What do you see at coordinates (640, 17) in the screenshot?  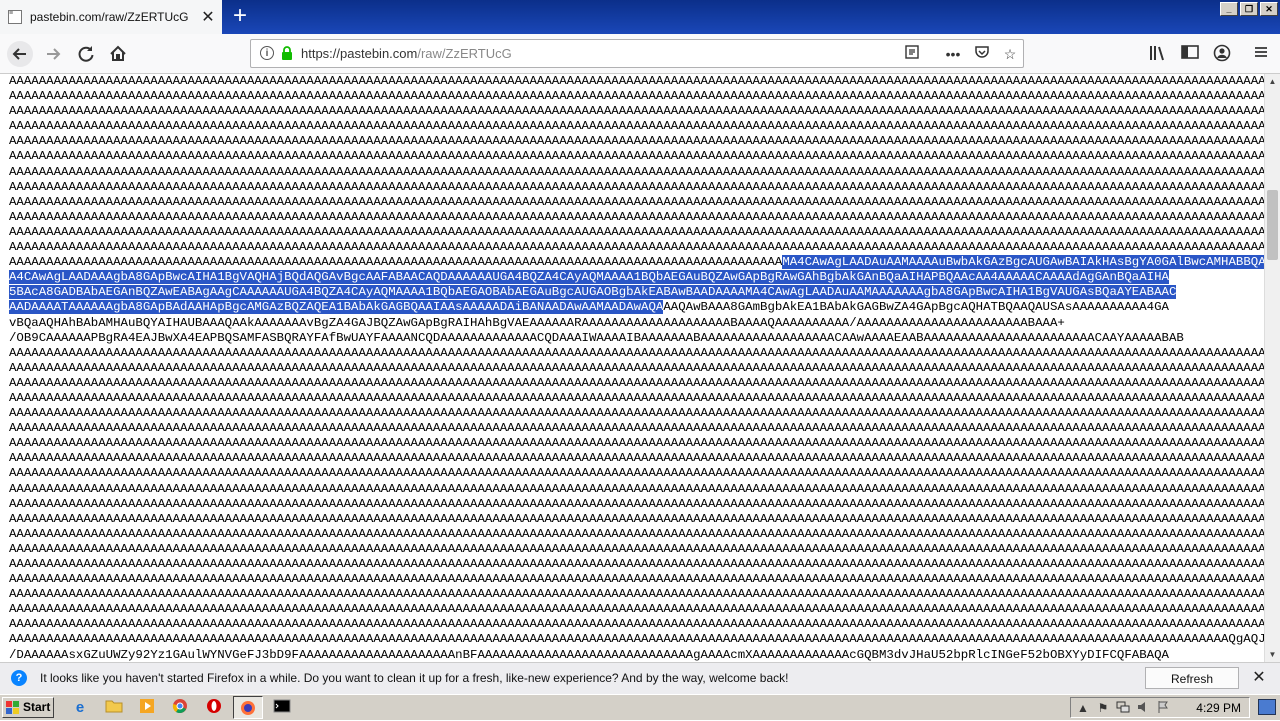 I see `tab-strip: ≡ pastebin.com/raw/ZzERTUcG ✕ + _ ❐ ✕` at bounding box center [640, 17].